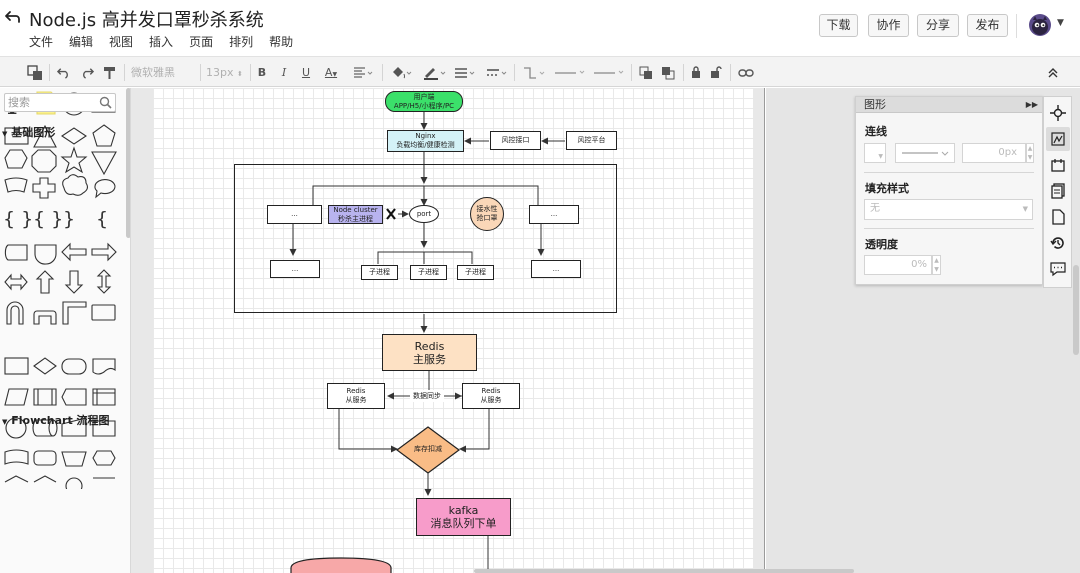 Image resolution: width=1080 pixels, height=573 pixels. Describe the element at coordinates (121, 41) in the screenshot. I see `menu-view: 视图` at that location.